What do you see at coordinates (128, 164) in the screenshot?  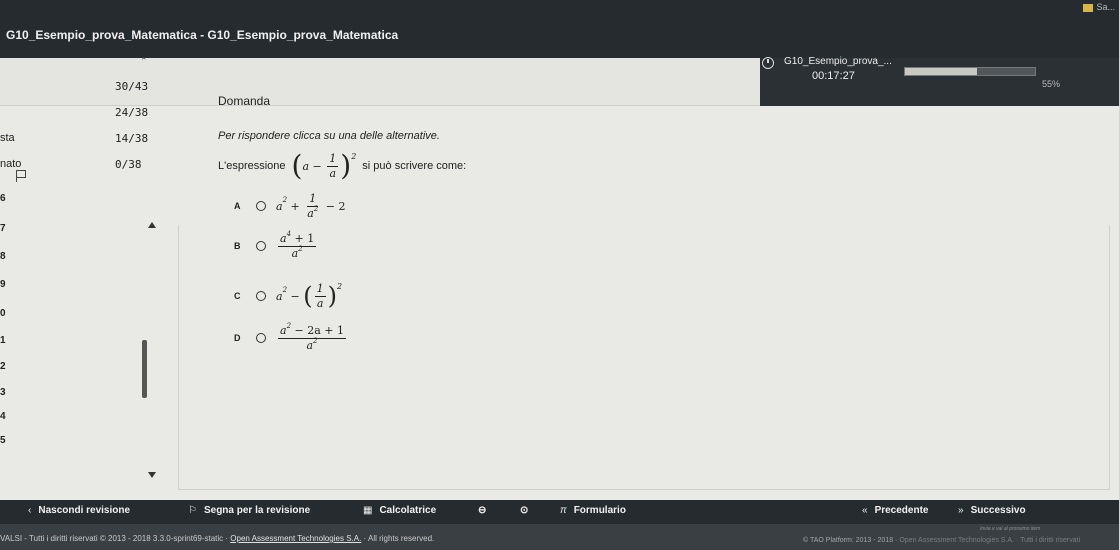 I see `count-value: 0/38` at bounding box center [128, 164].